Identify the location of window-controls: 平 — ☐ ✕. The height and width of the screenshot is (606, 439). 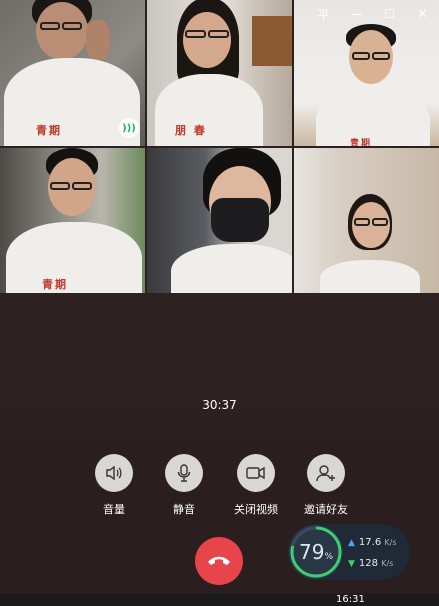
(373, 14).